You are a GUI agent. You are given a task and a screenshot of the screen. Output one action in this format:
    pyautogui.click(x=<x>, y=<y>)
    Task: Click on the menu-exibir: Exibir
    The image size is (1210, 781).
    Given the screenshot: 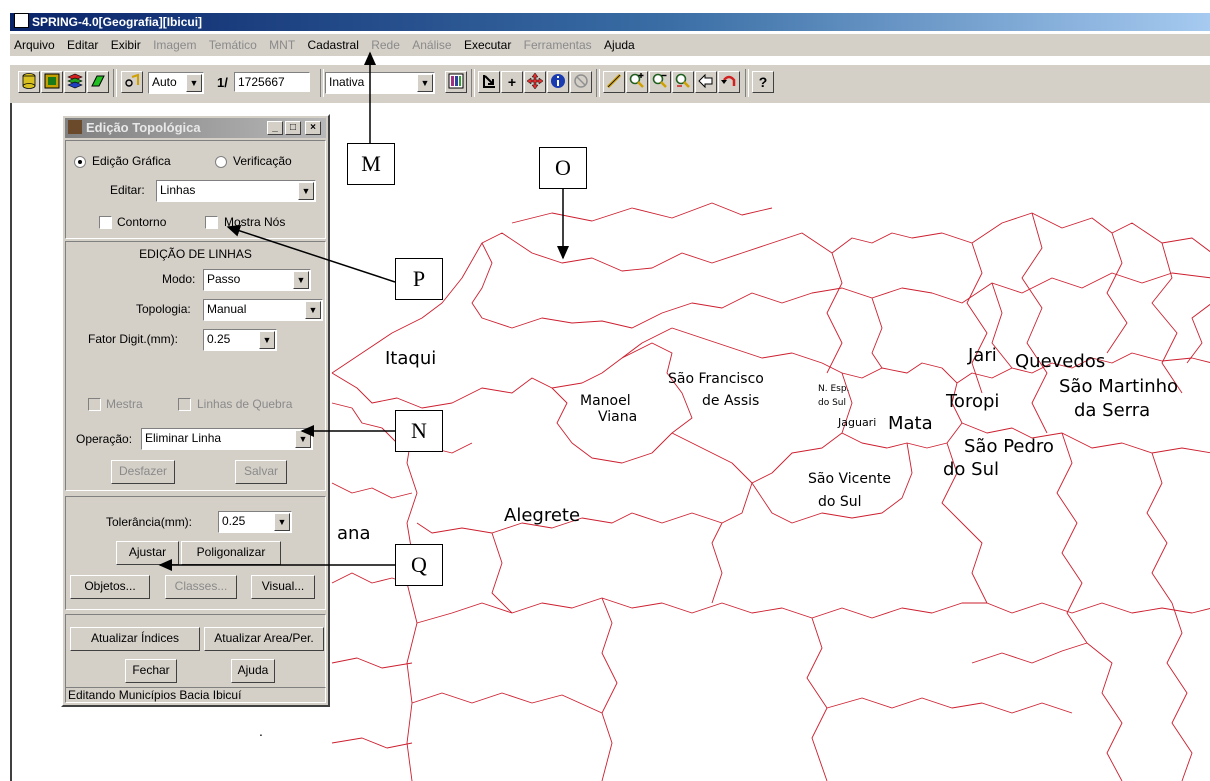 What is the action you would take?
    pyautogui.click(x=126, y=45)
    